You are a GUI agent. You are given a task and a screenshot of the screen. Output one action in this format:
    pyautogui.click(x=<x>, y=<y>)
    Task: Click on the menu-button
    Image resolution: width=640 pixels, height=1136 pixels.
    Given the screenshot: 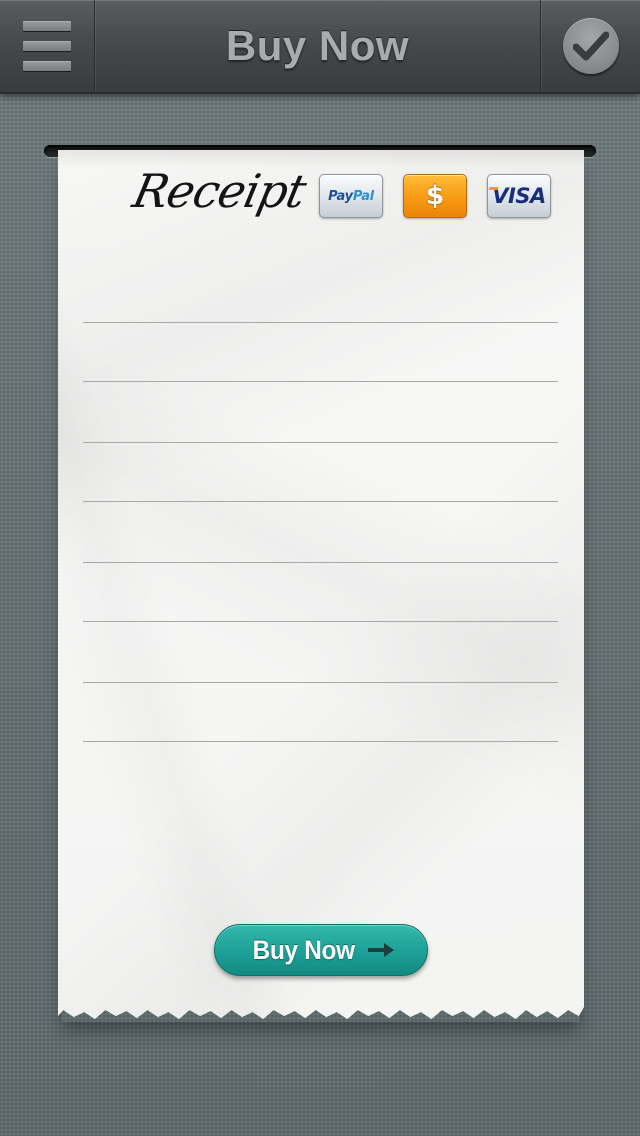 What is the action you would take?
    pyautogui.click(x=47, y=46)
    